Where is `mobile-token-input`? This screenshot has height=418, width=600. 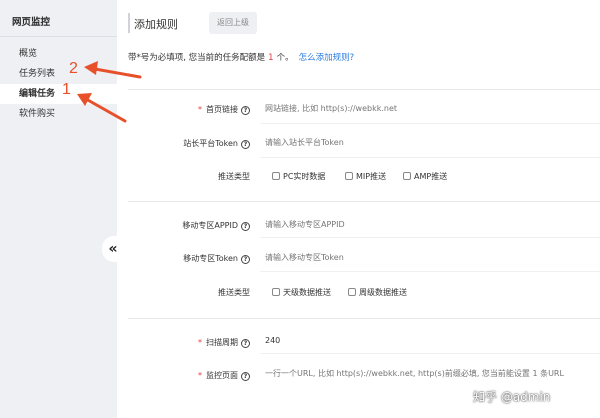
mobile-token-input is located at coordinates (430, 258).